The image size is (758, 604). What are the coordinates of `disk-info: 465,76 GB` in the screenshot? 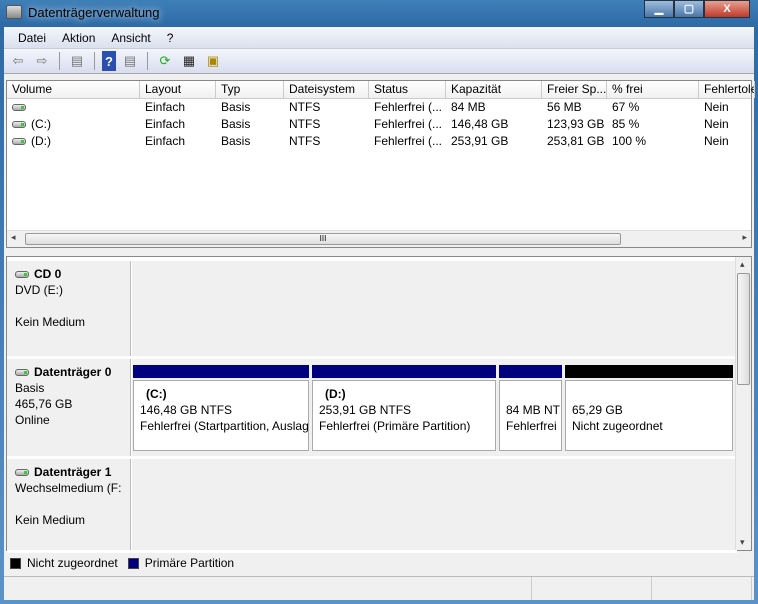 It's located at (44, 404).